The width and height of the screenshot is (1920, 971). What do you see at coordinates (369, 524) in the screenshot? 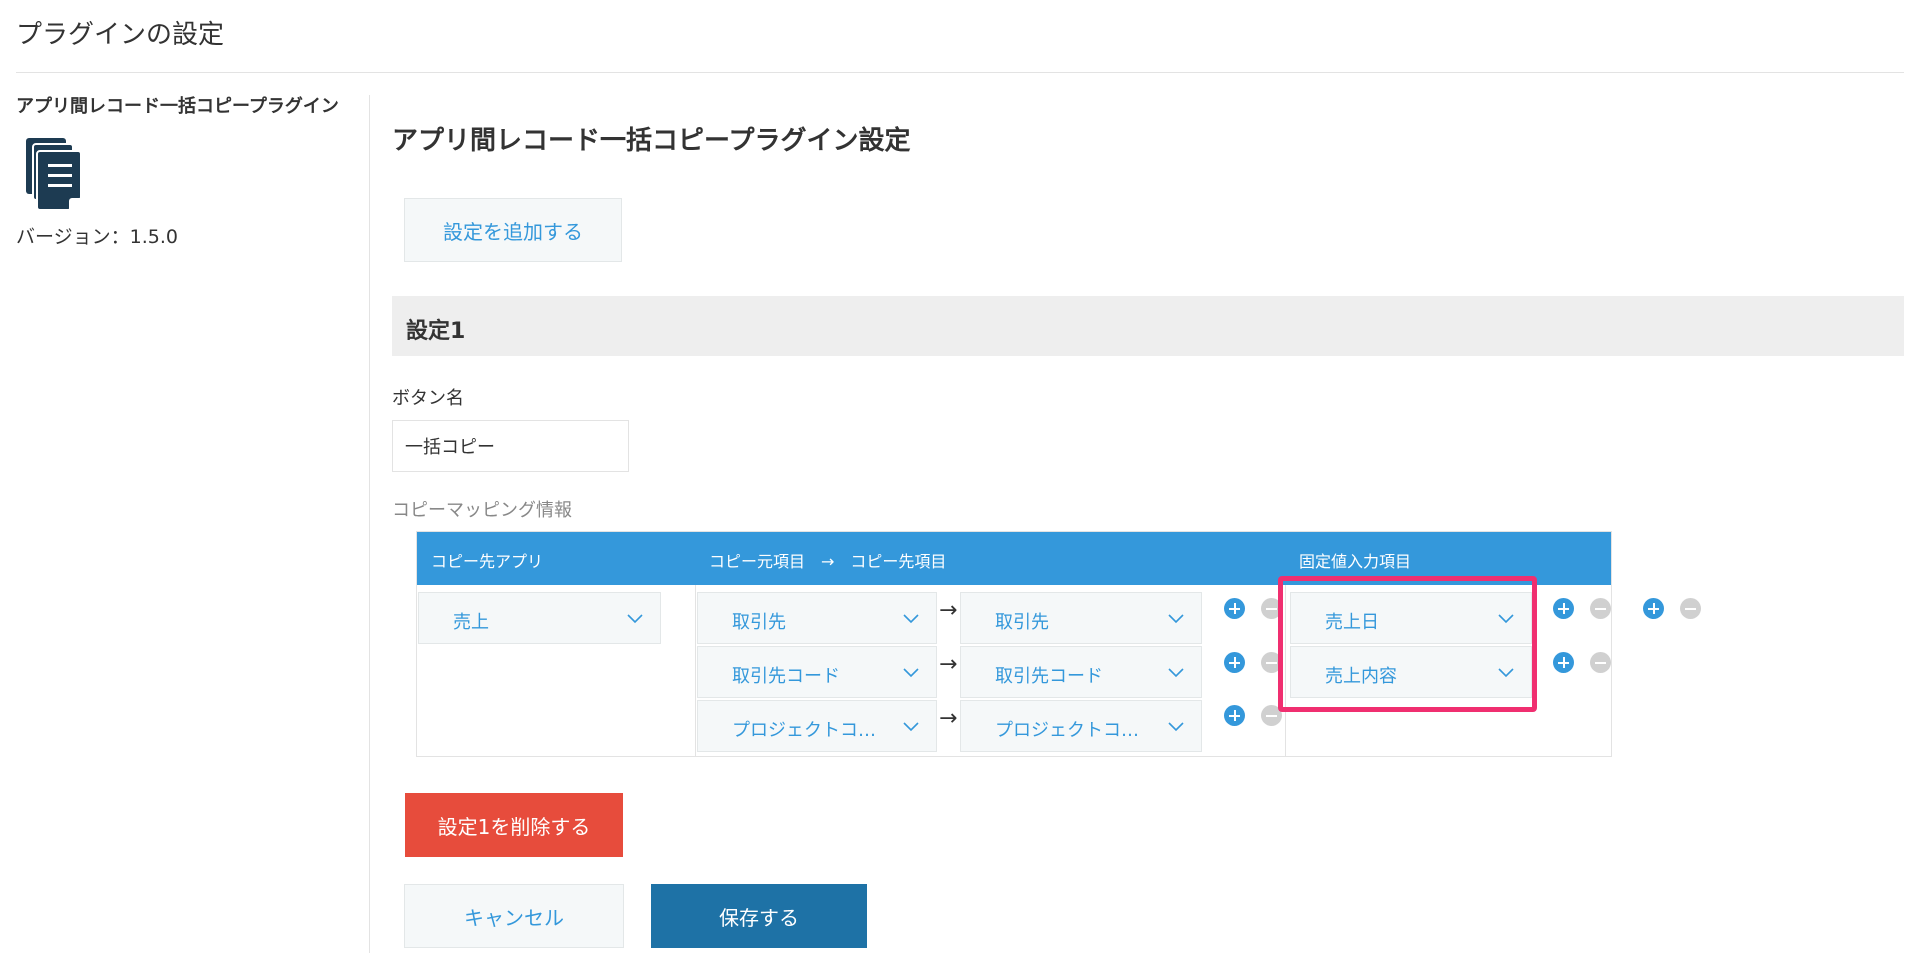
I see `sidebar-divider` at bounding box center [369, 524].